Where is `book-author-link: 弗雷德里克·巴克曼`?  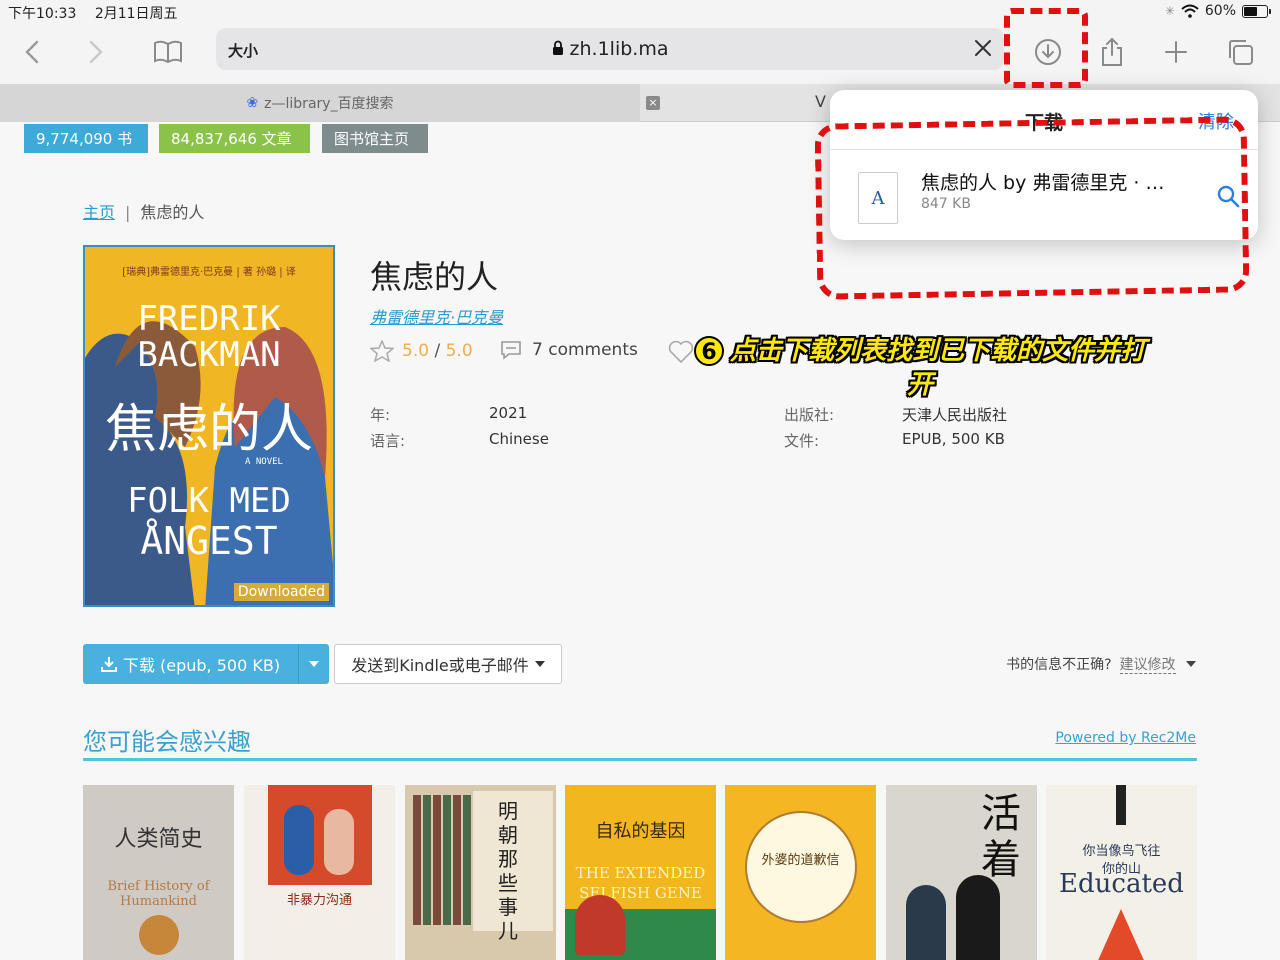 book-author-link: 弗雷德里克·巴克曼 is located at coordinates (436, 316).